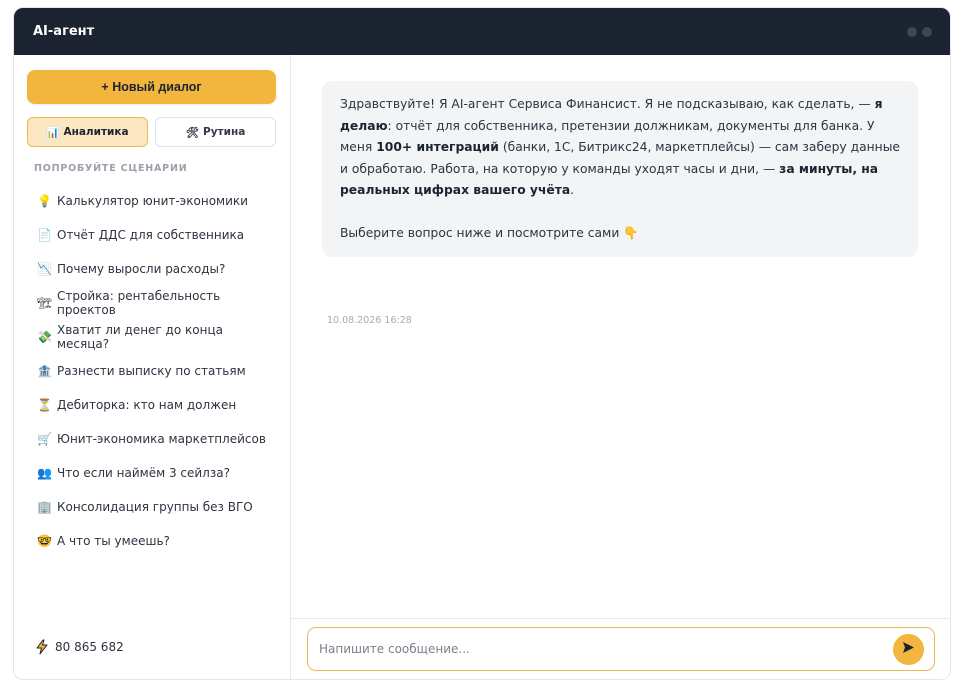  I want to click on scenario-label: Отчёт ДДС для собственника, so click(151, 235).